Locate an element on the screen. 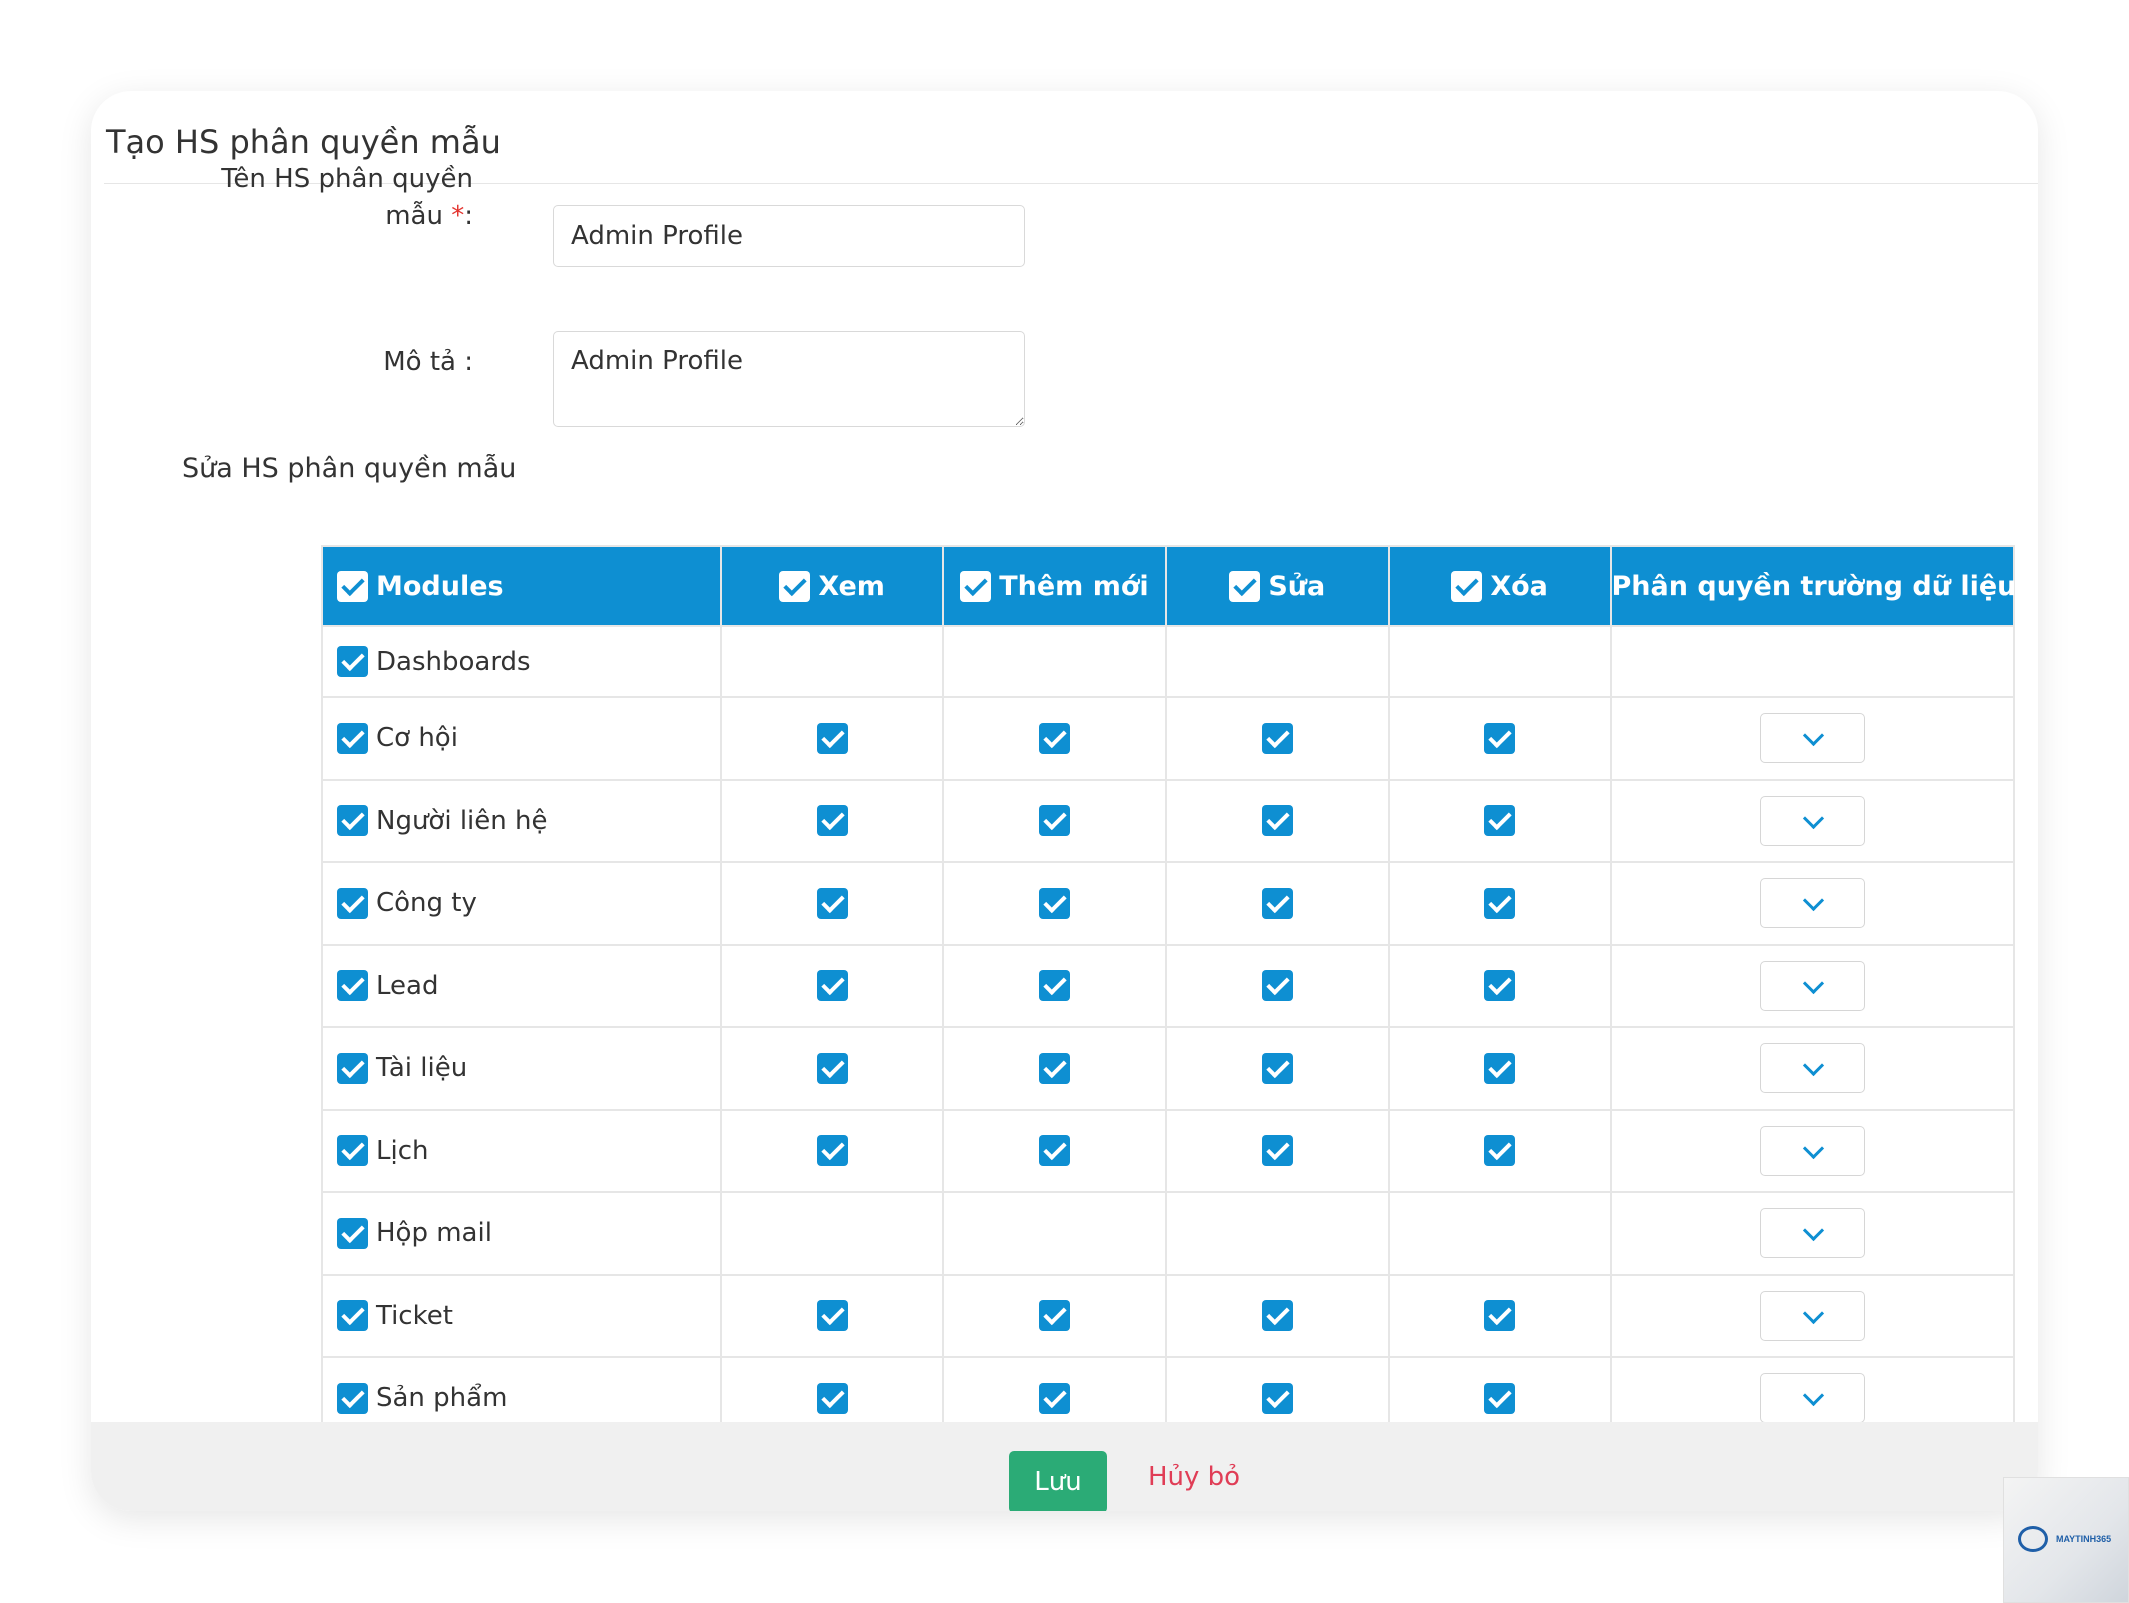 The width and height of the screenshot is (2129, 1603). column-header-delete: Xóa is located at coordinates (1499, 586).